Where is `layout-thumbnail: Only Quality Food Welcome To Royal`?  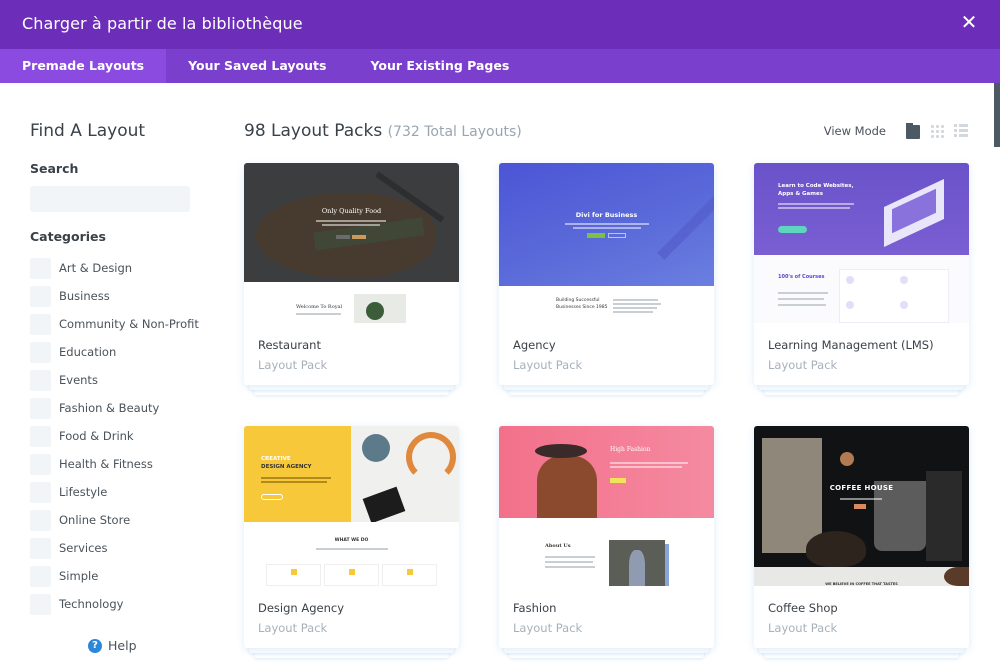 layout-thumbnail: Only Quality Food Welcome To Royal is located at coordinates (351, 243).